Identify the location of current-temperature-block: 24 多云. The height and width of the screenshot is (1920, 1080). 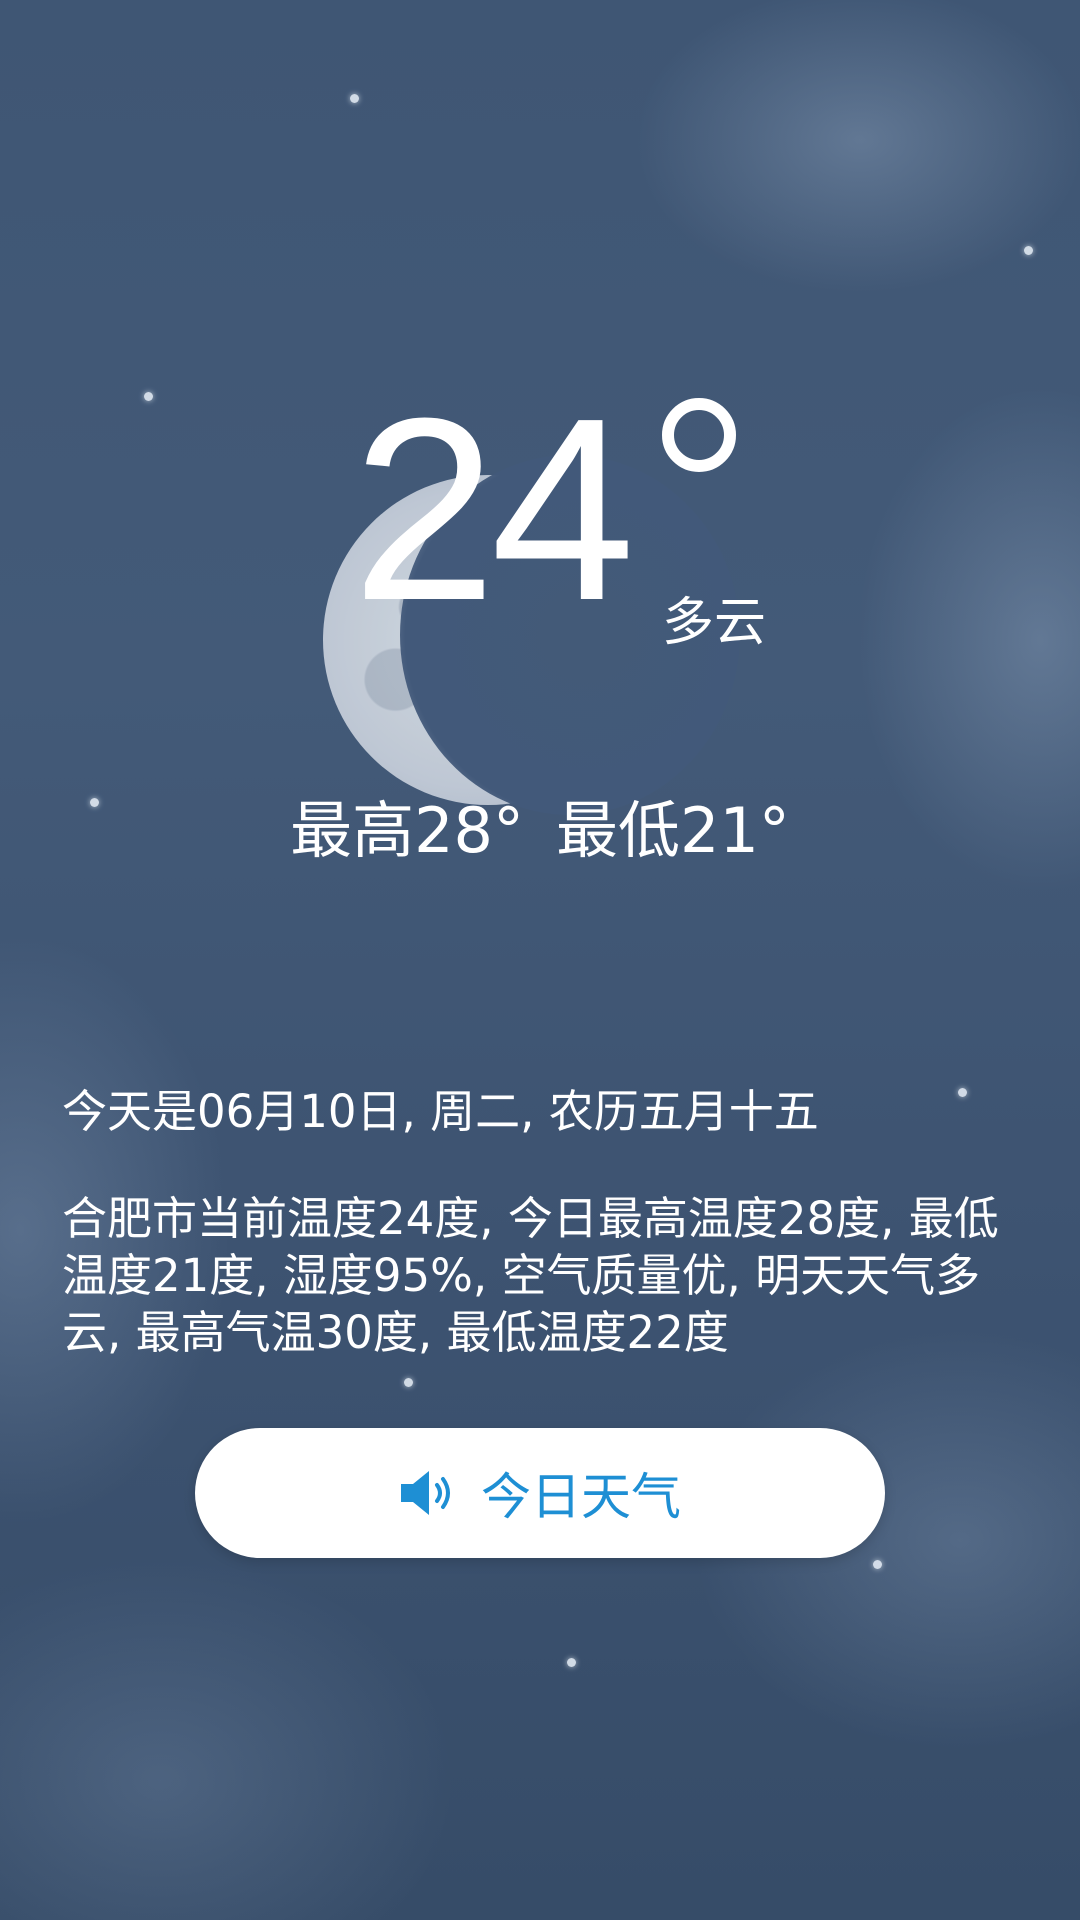
(540, 520).